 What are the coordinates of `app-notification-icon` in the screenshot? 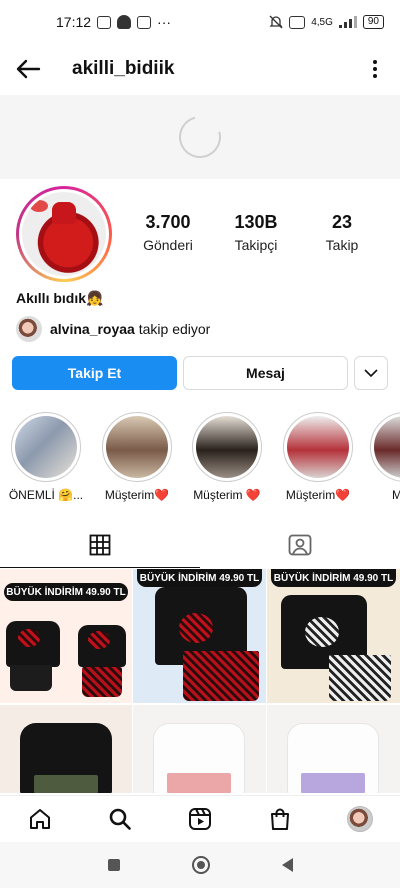 It's located at (144, 22).